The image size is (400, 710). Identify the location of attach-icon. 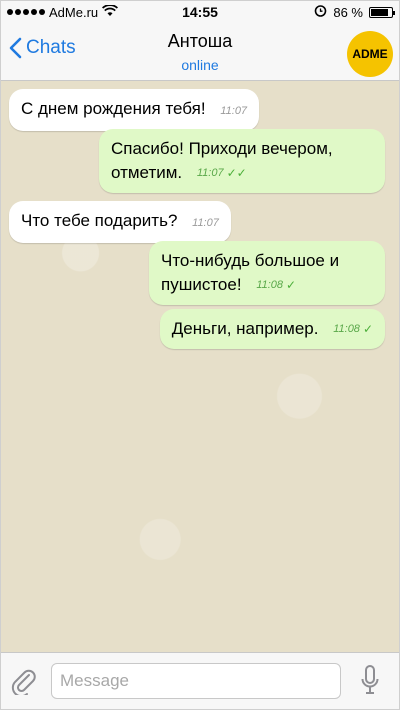
(24, 683).